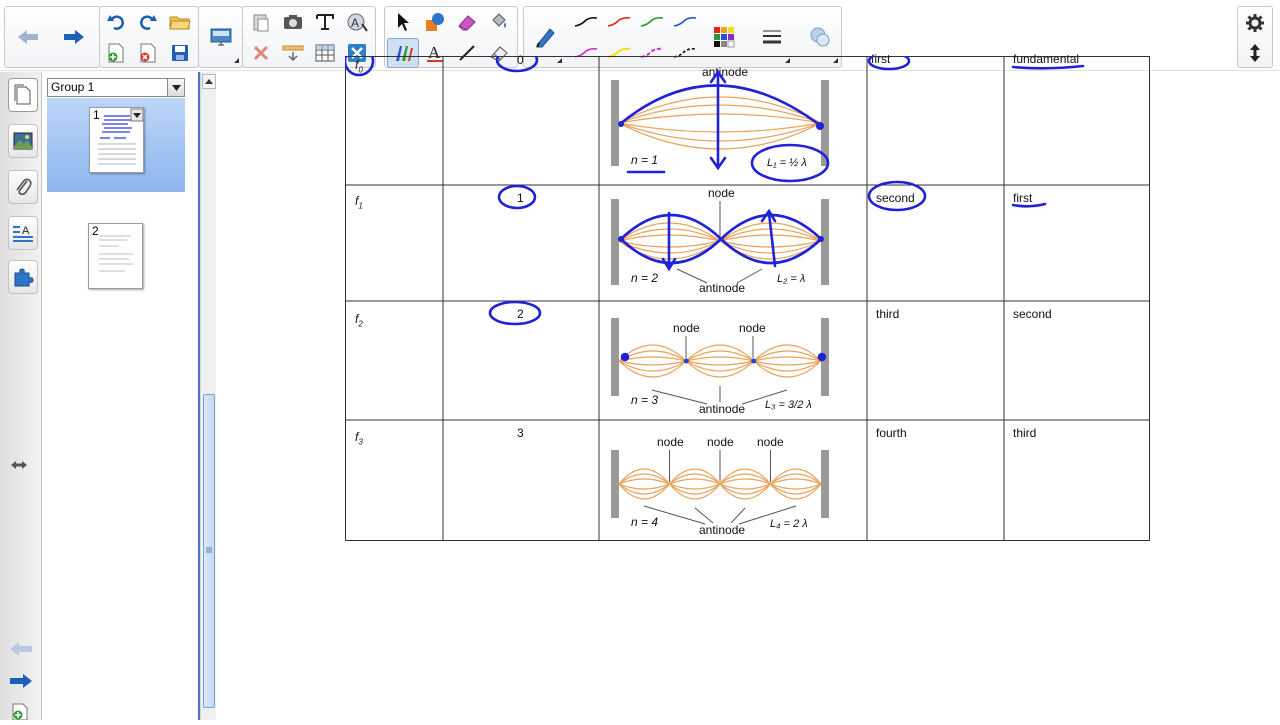  Describe the element at coordinates (724, 37) in the screenshot. I see `color-palette-icon` at that location.